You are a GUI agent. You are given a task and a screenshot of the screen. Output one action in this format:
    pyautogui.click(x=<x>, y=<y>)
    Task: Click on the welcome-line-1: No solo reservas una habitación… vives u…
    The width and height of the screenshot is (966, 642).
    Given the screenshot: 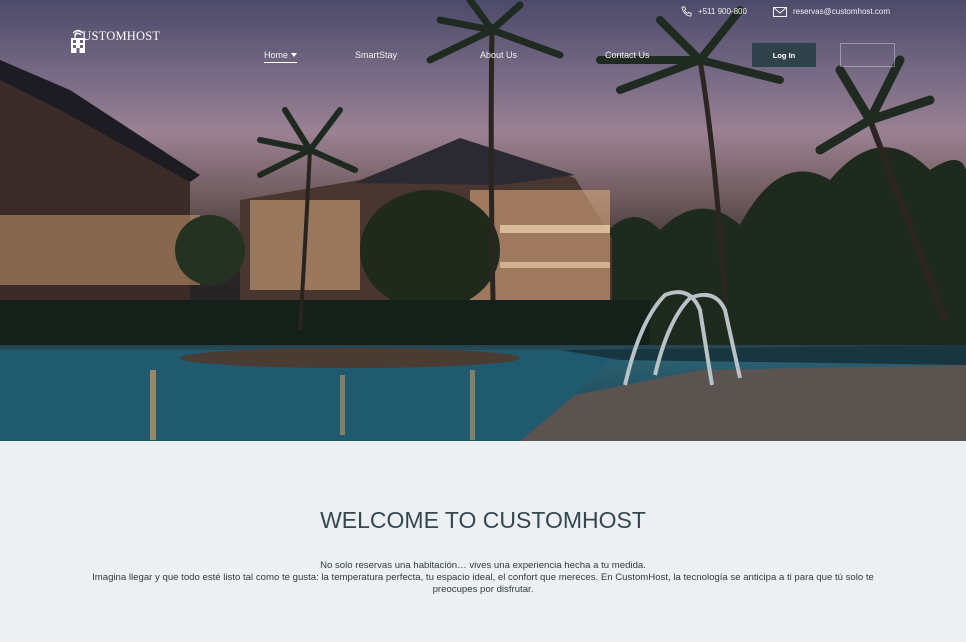 What is the action you would take?
    pyautogui.click(x=483, y=565)
    